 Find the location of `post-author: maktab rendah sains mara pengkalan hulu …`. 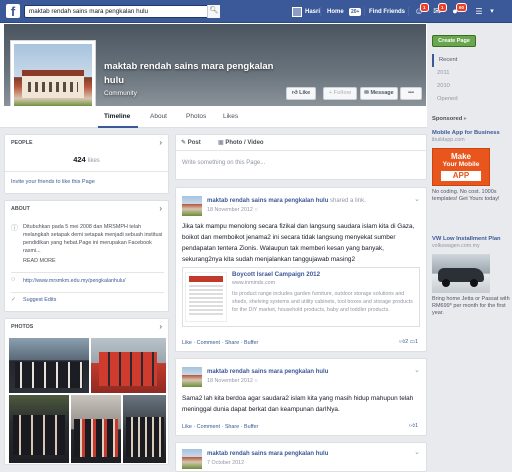

post-author: maktab rendah sains mara pengkalan hulu … is located at coordinates (286, 201).